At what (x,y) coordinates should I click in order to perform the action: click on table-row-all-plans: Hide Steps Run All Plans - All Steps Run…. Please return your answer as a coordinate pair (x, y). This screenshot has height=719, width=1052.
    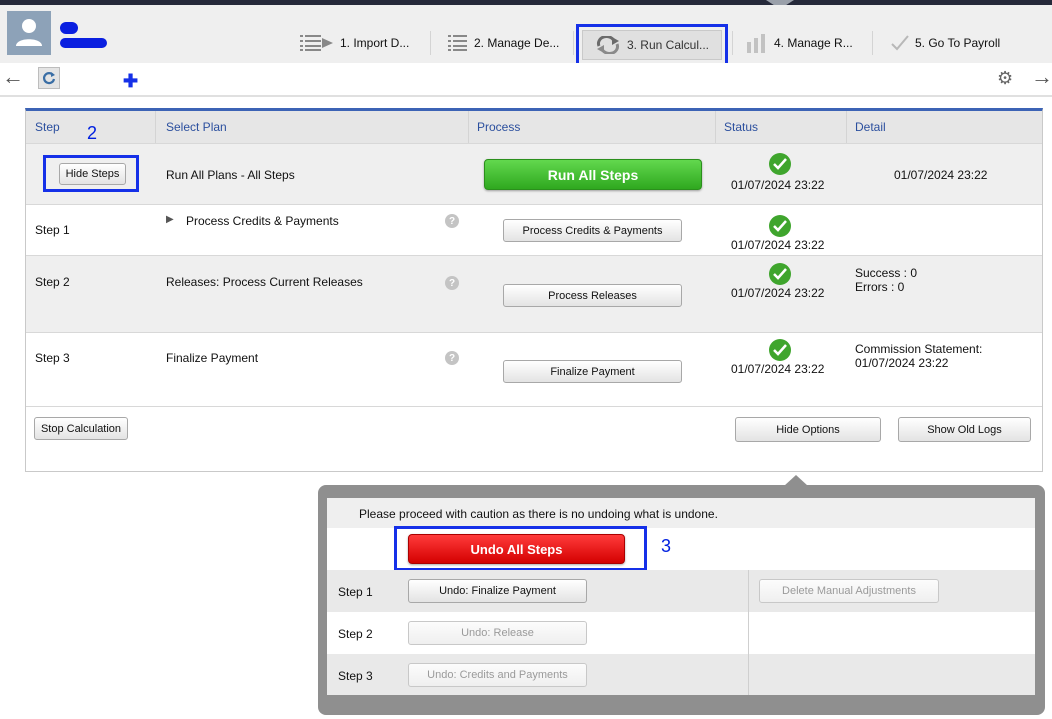
    Looking at the image, I should click on (534, 173).